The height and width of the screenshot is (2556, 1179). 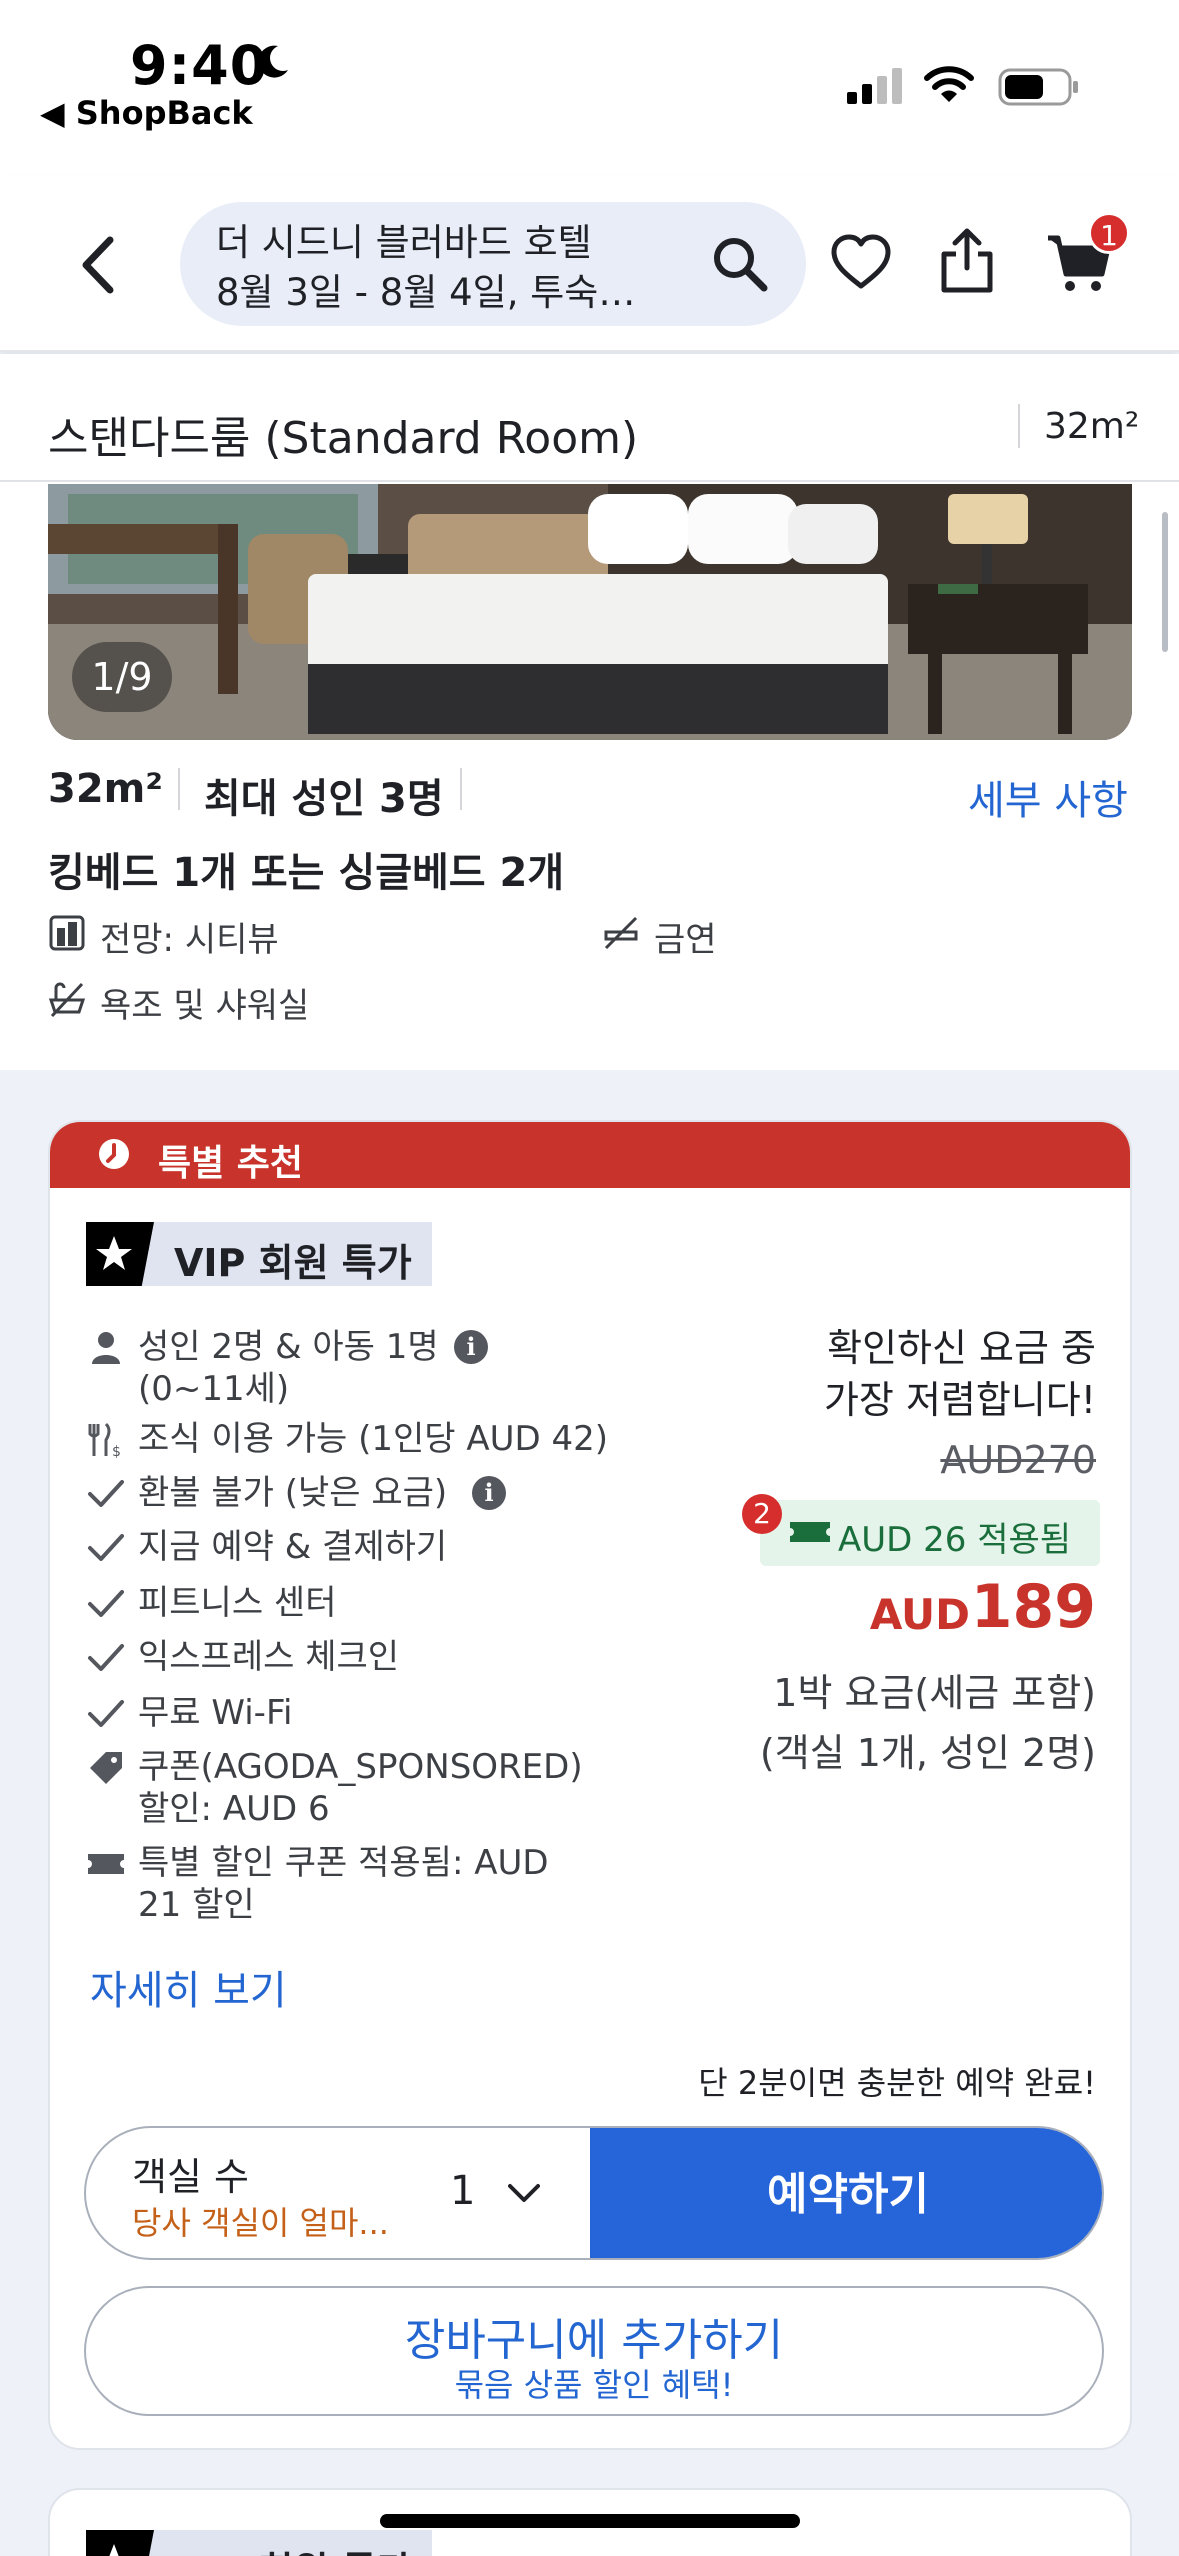 I want to click on clock-icon, so click(x=114, y=1154).